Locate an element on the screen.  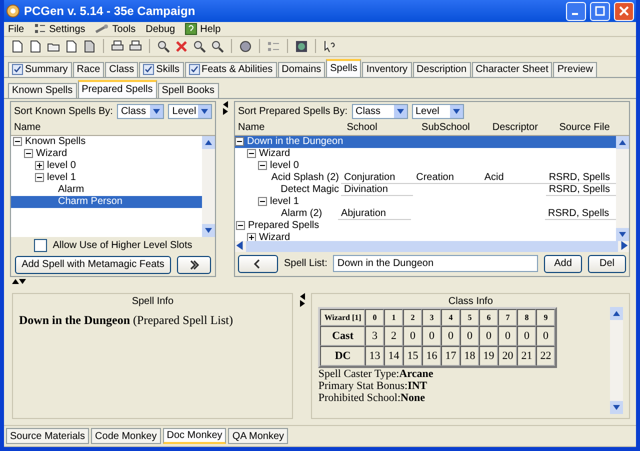
table-cell: 17 is located at coordinates (450, 356).